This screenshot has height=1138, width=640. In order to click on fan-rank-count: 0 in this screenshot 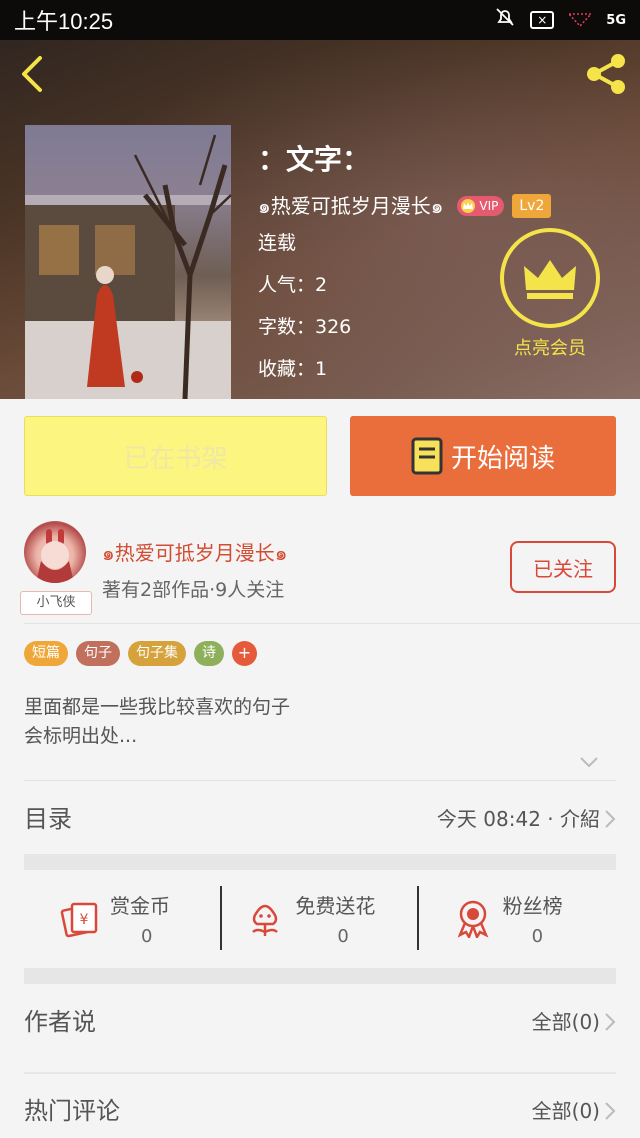, I will do `click(537, 936)`.